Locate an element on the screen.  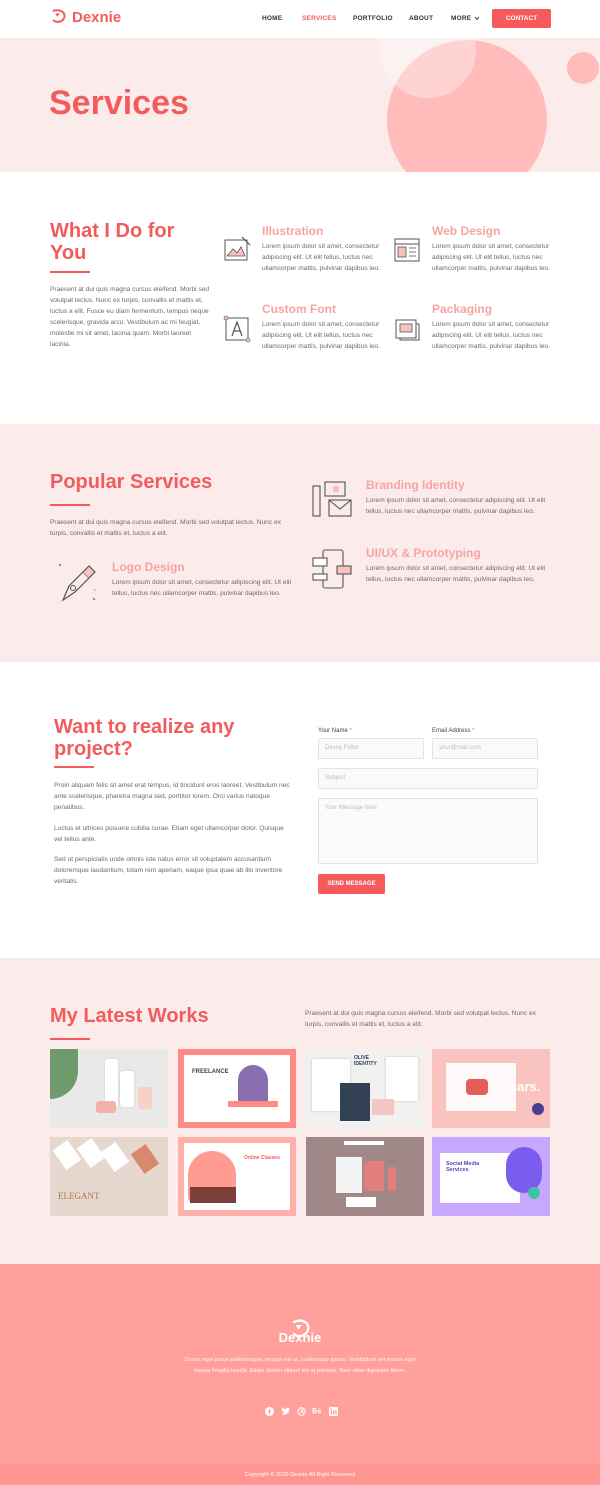
twitter-icon is located at coordinates (285, 1411).